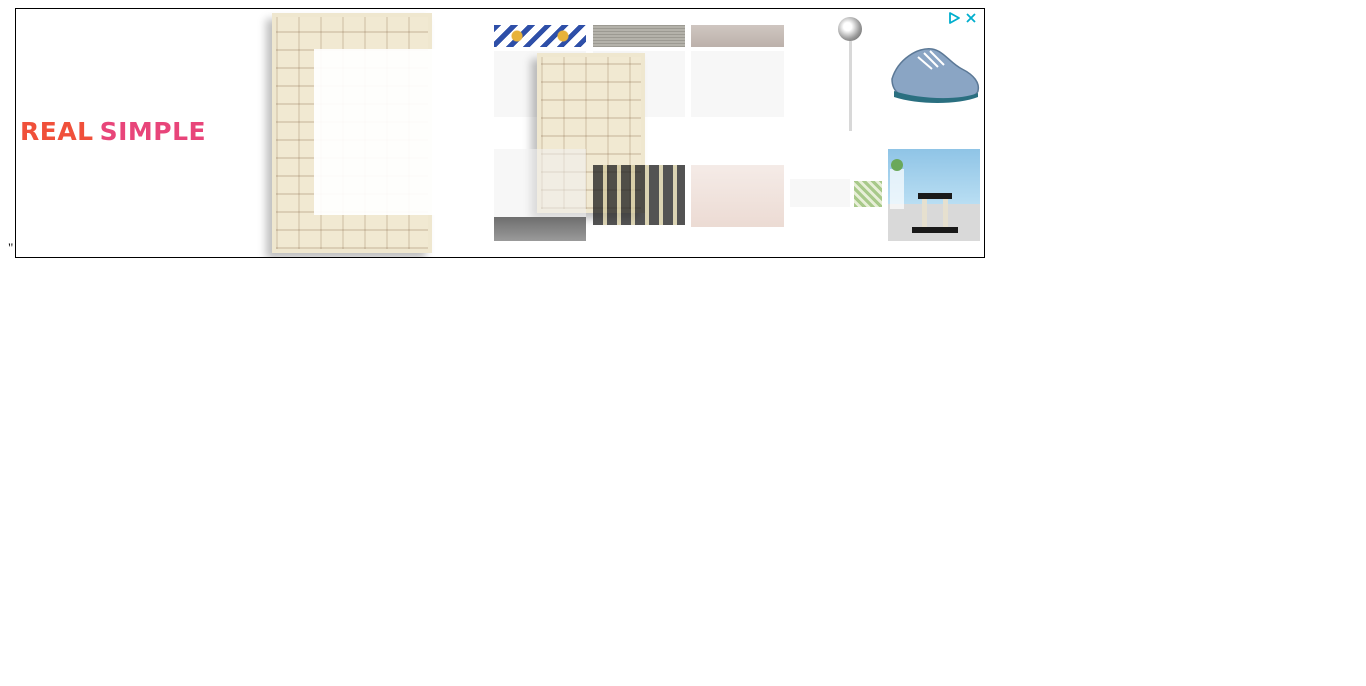 The image size is (1366, 686). I want to click on fabric-swatch-product, so click(639, 36).